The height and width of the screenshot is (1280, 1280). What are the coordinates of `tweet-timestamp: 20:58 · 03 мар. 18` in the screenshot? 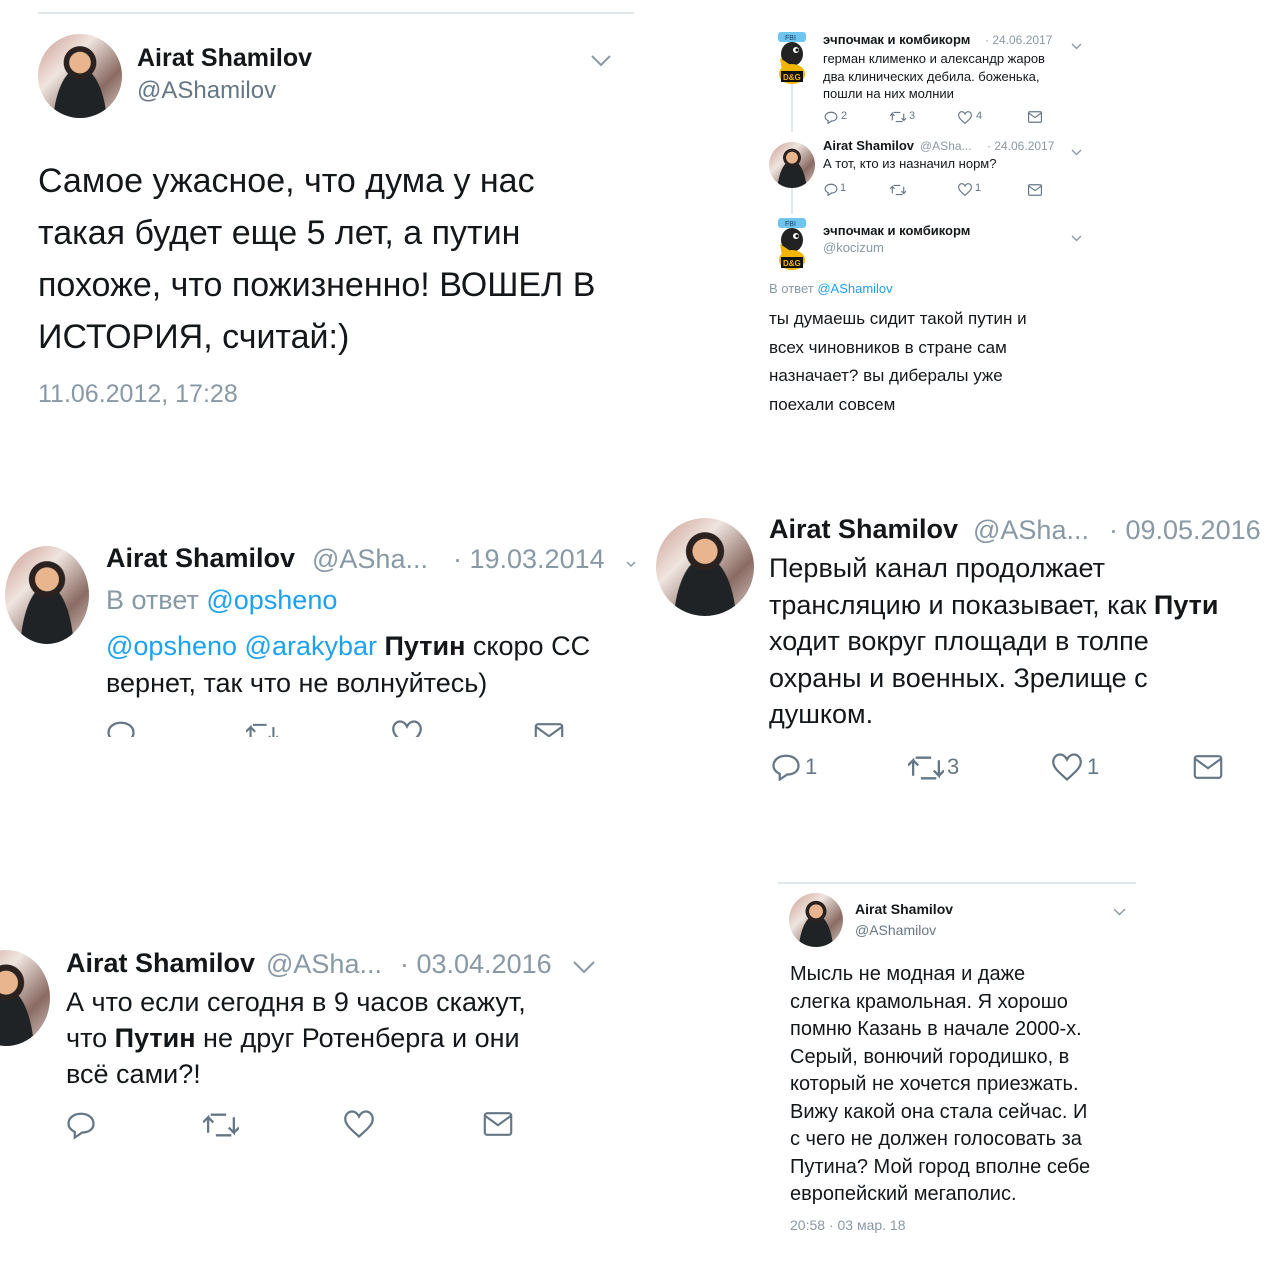 It's located at (848, 1225).